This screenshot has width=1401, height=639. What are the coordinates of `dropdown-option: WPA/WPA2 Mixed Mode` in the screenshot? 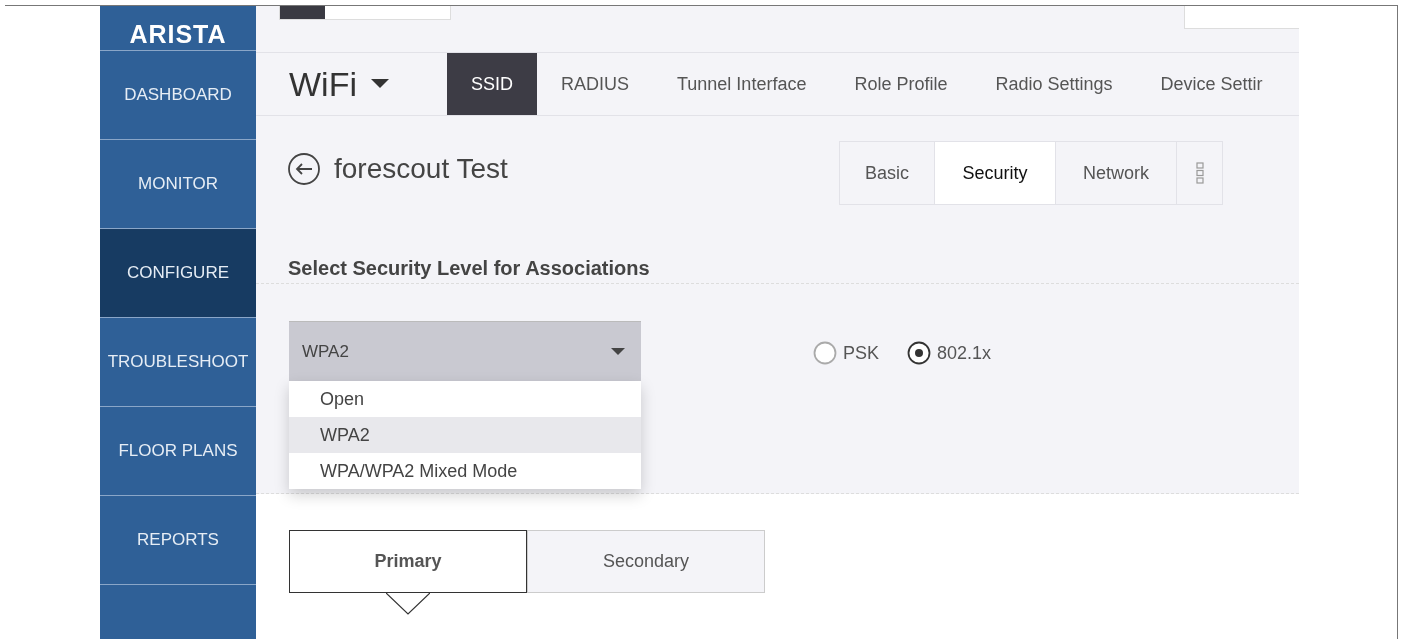 It's located at (465, 471).